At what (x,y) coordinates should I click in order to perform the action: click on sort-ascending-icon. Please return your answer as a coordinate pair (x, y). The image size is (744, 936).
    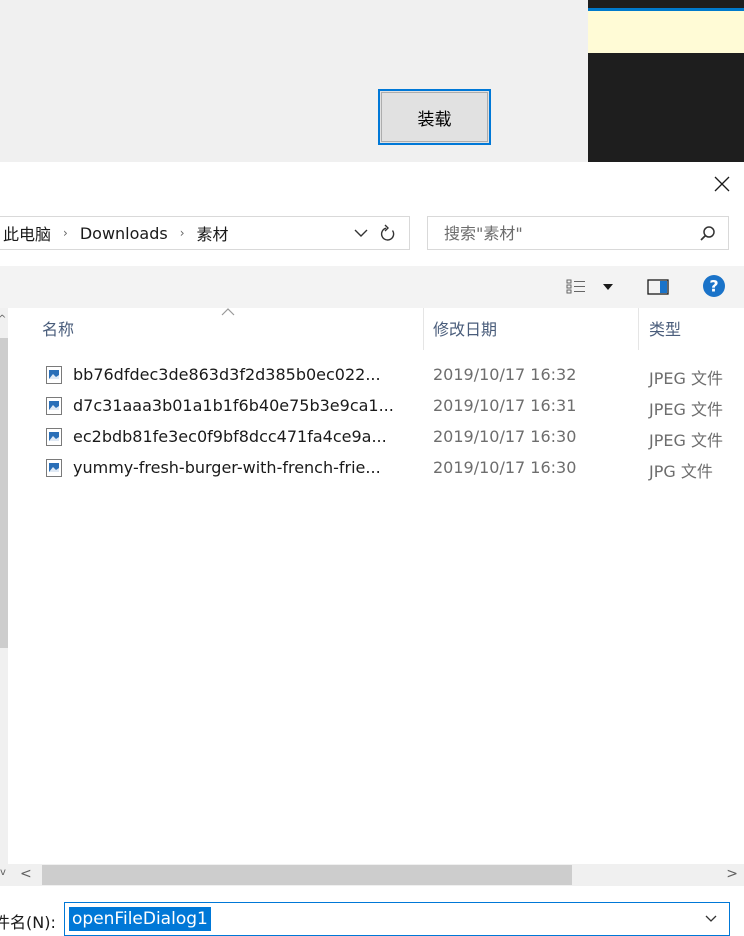
    Looking at the image, I should click on (228, 312).